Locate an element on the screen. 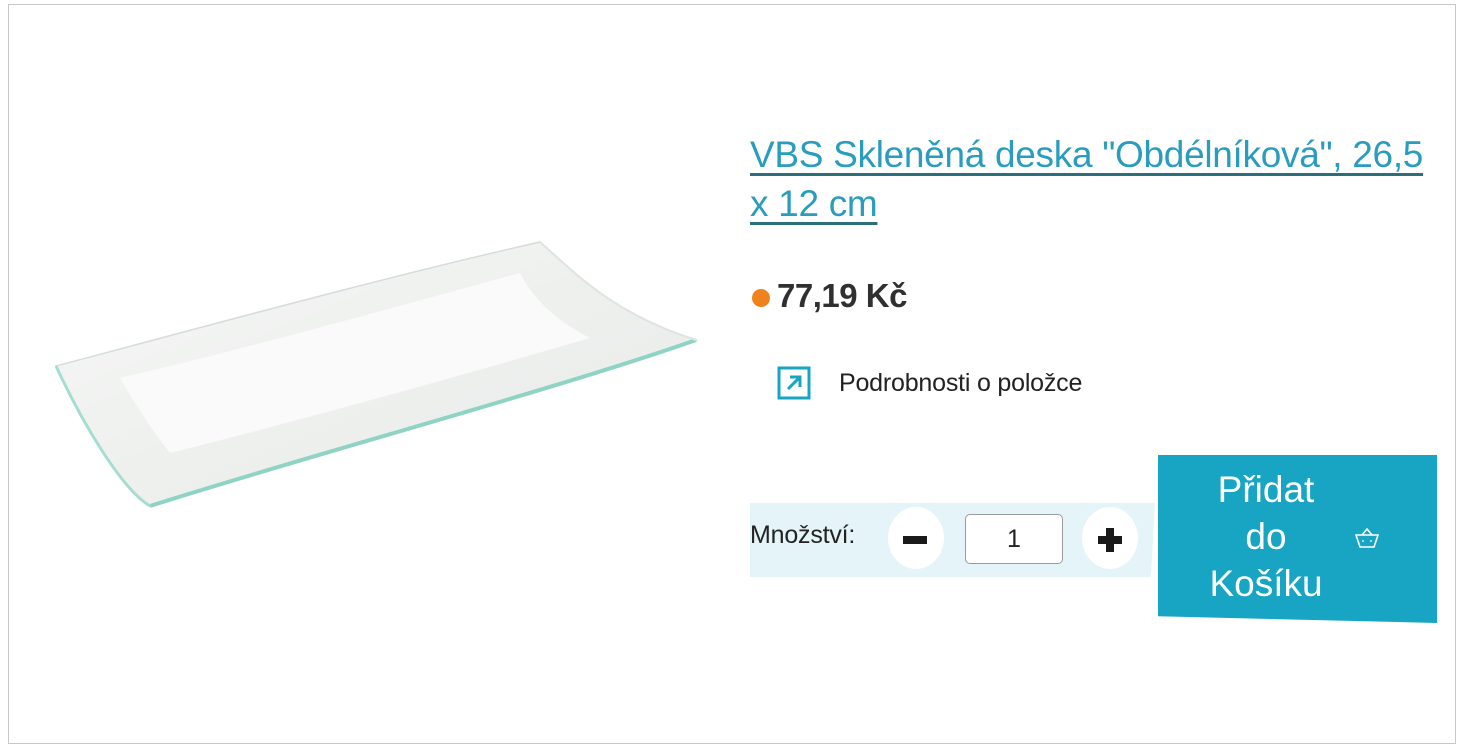 The image size is (1467, 744). external-link-arrow-icon is located at coordinates (794, 383).